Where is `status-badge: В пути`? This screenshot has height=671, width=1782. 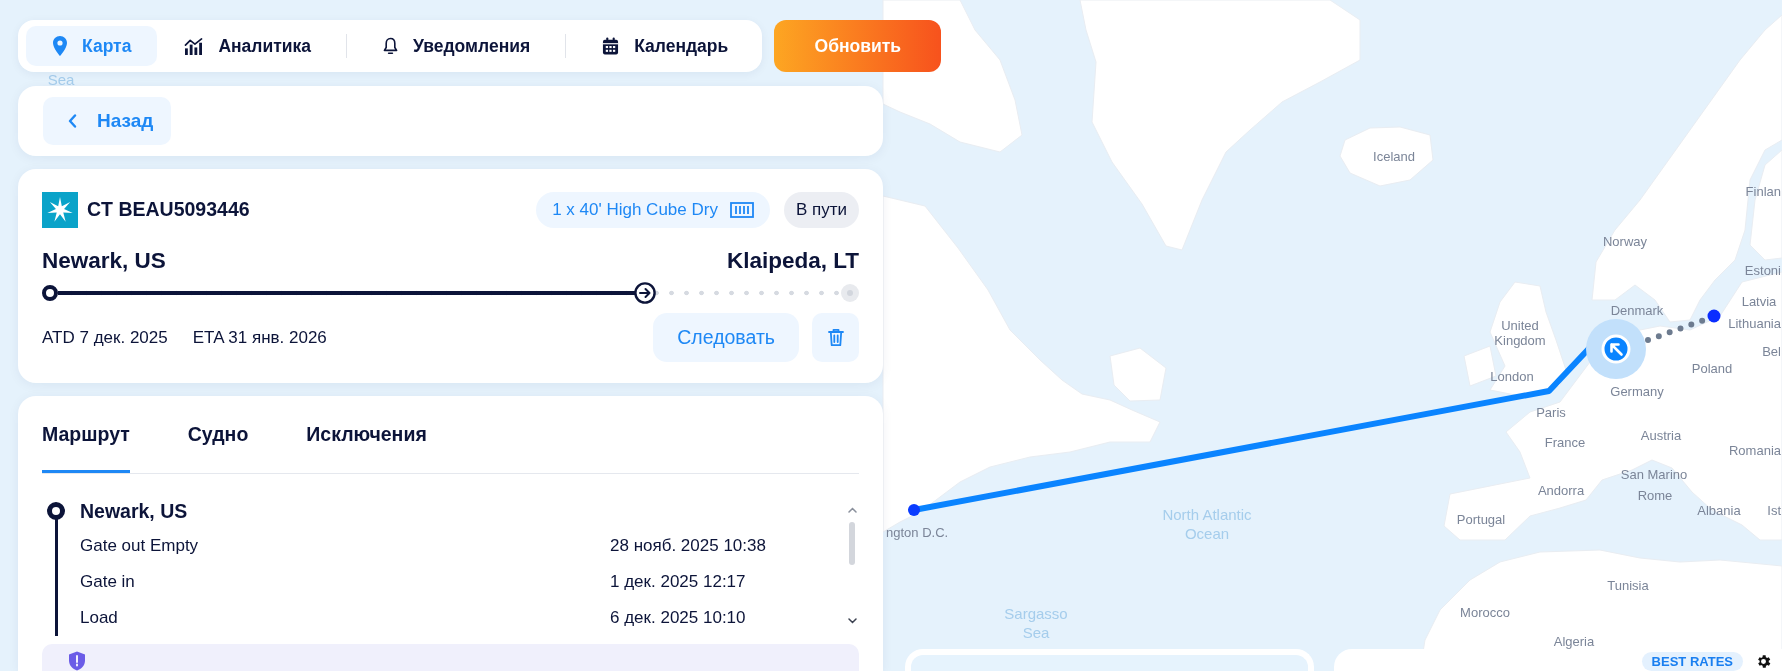 status-badge: В пути is located at coordinates (821, 209).